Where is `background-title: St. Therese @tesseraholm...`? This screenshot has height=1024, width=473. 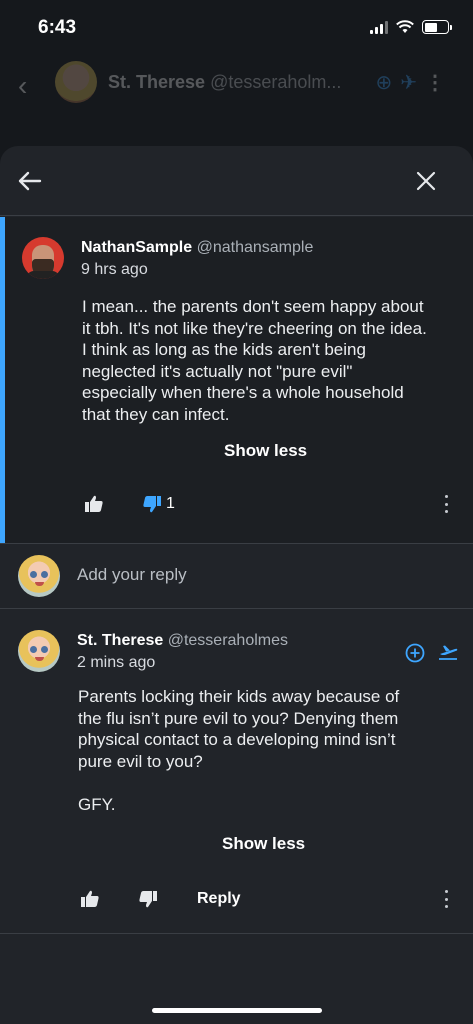 background-title: St. Therese @tesseraholm... is located at coordinates (224, 82).